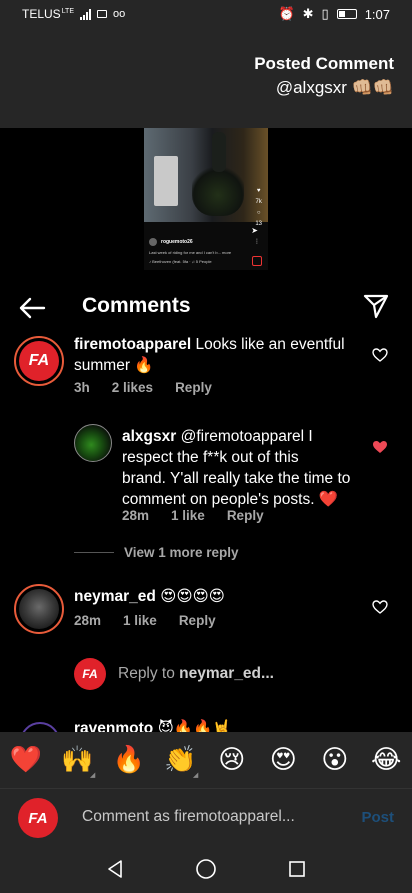 This screenshot has width=412, height=893. What do you see at coordinates (82, 387) in the screenshot?
I see `comment-time: 3h` at bounding box center [82, 387].